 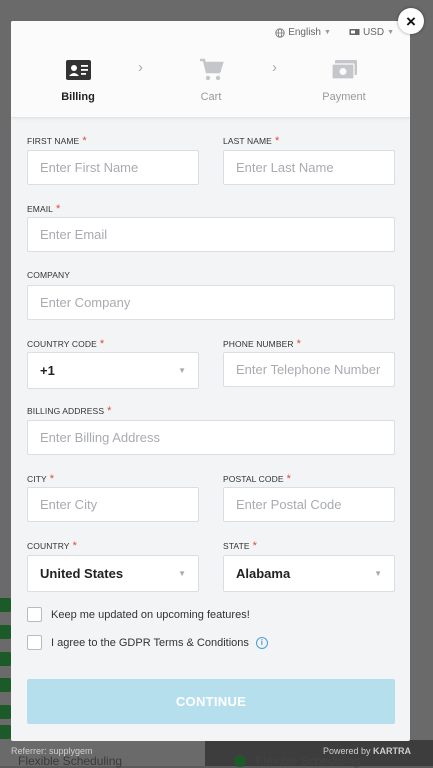 I want to click on last-name-label: LAST NAME *, so click(x=251, y=141).